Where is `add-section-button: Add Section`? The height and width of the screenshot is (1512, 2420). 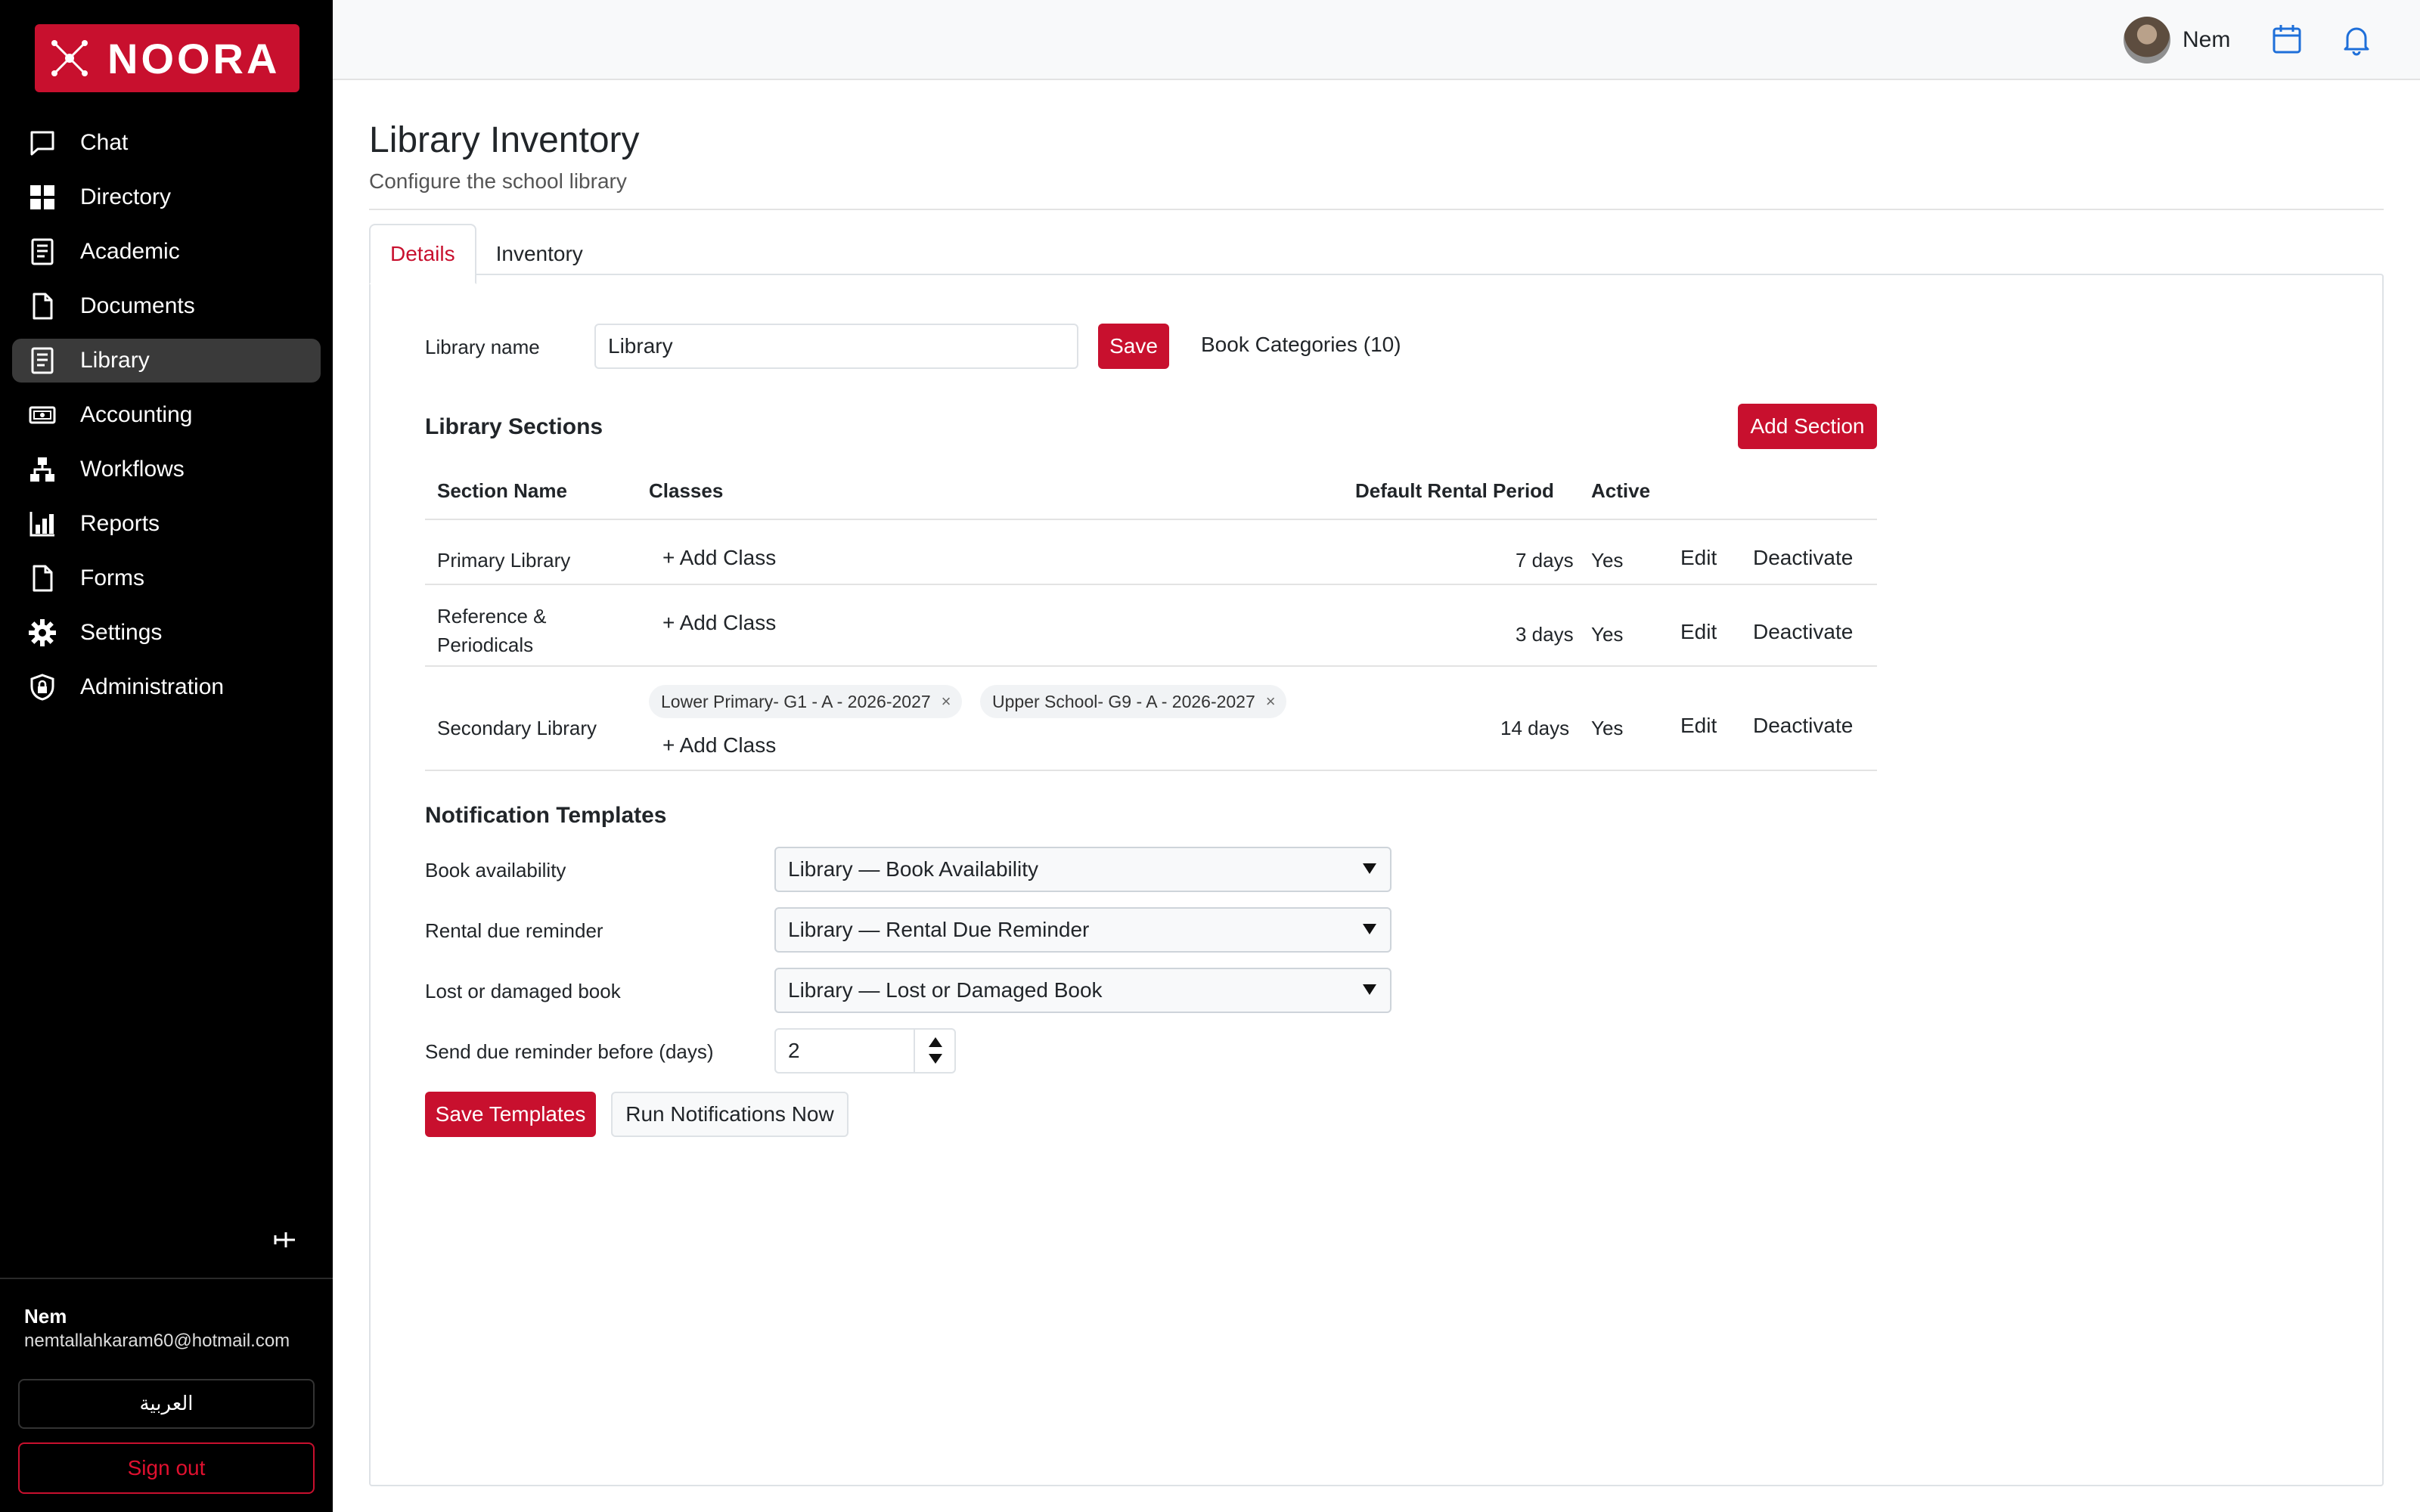
add-section-button: Add Section is located at coordinates (1807, 427).